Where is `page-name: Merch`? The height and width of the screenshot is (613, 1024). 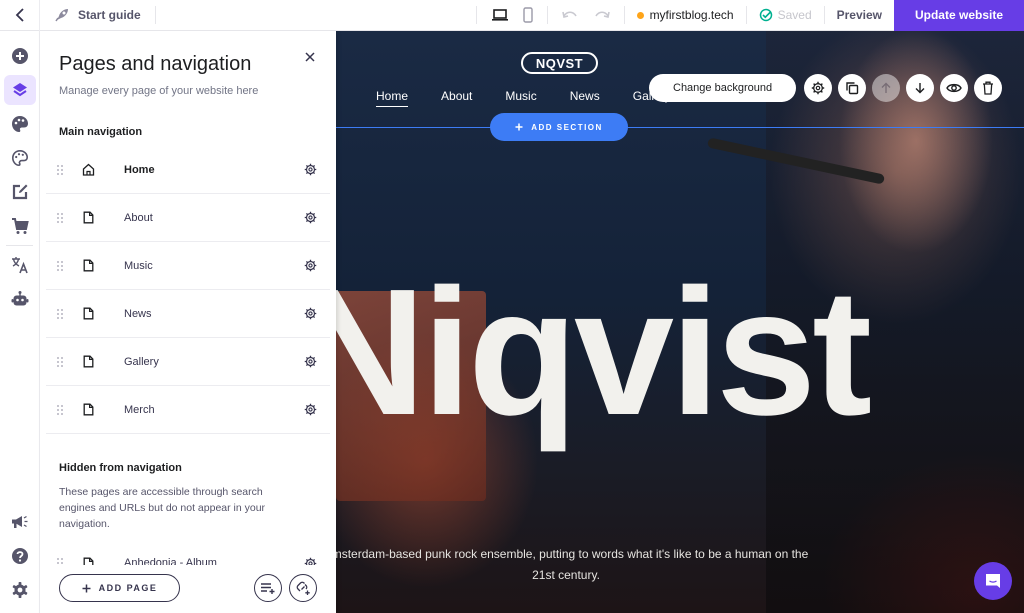
page-name: Merch is located at coordinates (139, 409).